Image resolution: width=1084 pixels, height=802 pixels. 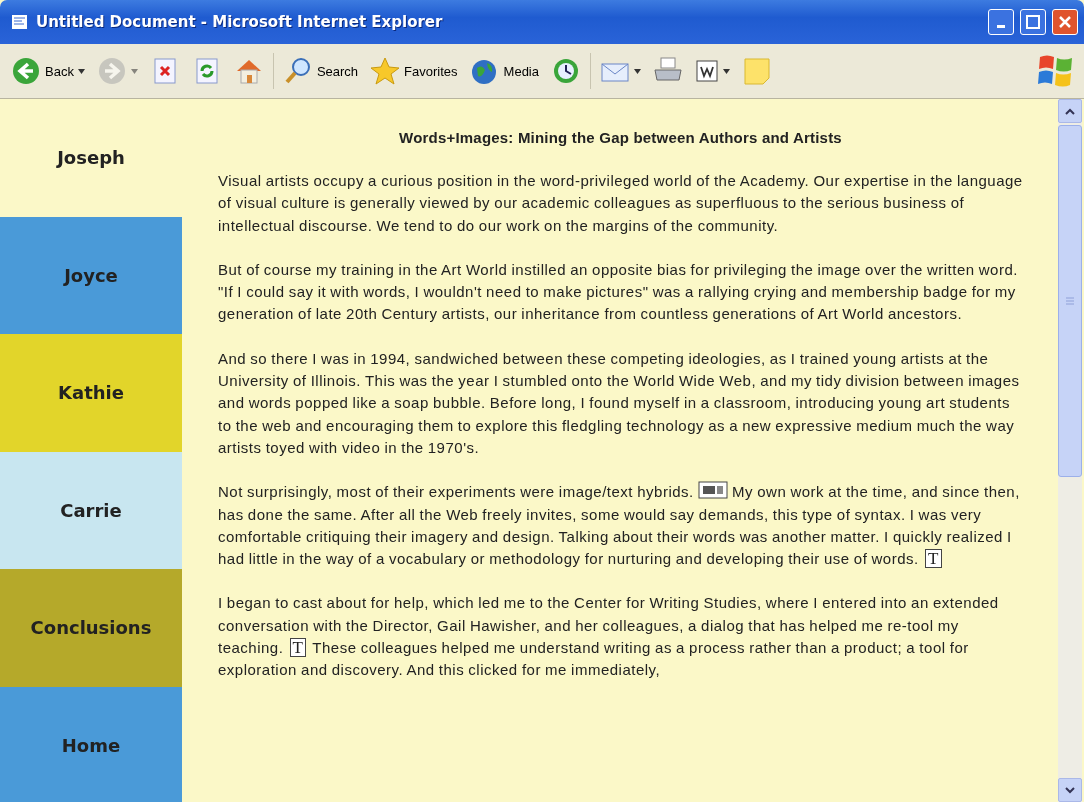 What do you see at coordinates (609, 637) in the screenshot?
I see `paragraph: I began to cast about for help, which led me to the Center for Writing Studies, where I entered into an extended conversation with the Director, Gail Hawisher, and her colleagues, a dialog that has helped me re-tool my teaching. T These colleagues helped me understand writing as a process rather than a product; a tool for exploration and discovery. And this clicked for me immediately,` at bounding box center [609, 637].